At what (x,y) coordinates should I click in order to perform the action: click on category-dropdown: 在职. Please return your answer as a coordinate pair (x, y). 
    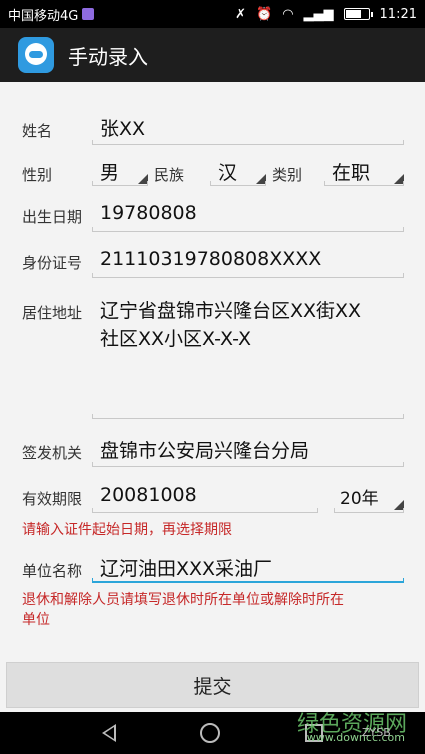
    Looking at the image, I should click on (364, 171).